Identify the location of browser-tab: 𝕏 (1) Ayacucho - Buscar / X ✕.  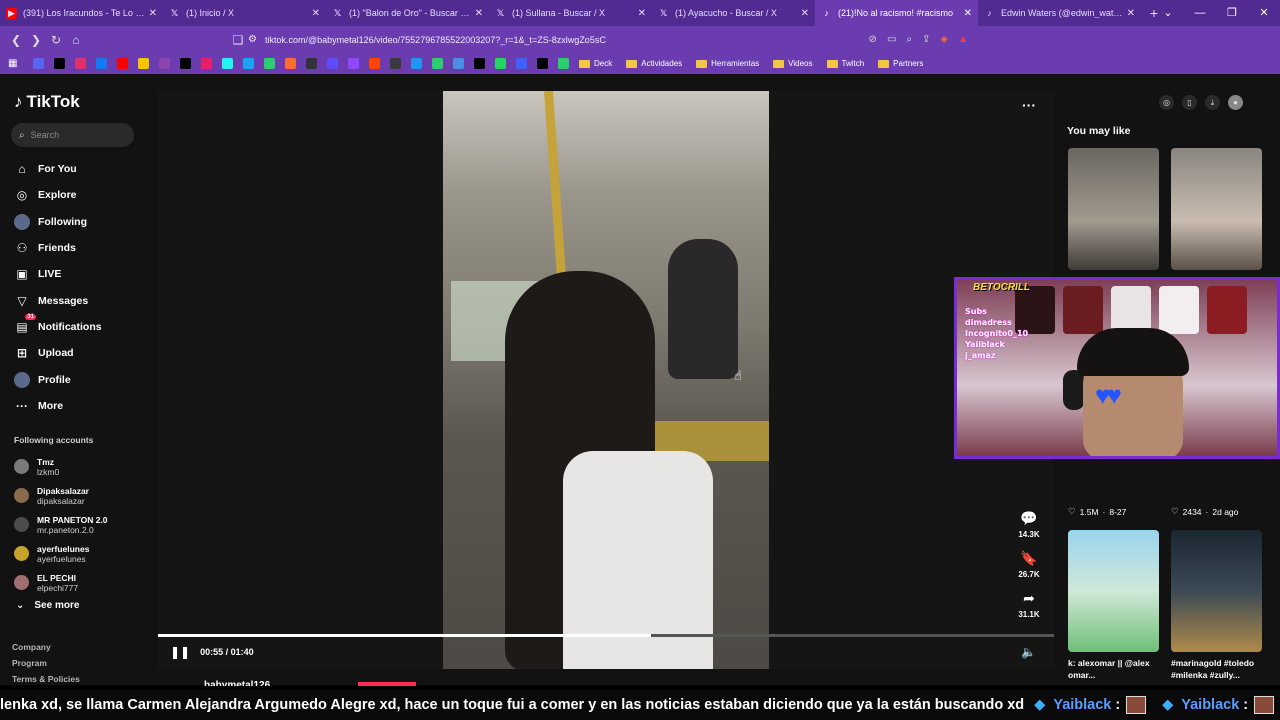
(733, 13).